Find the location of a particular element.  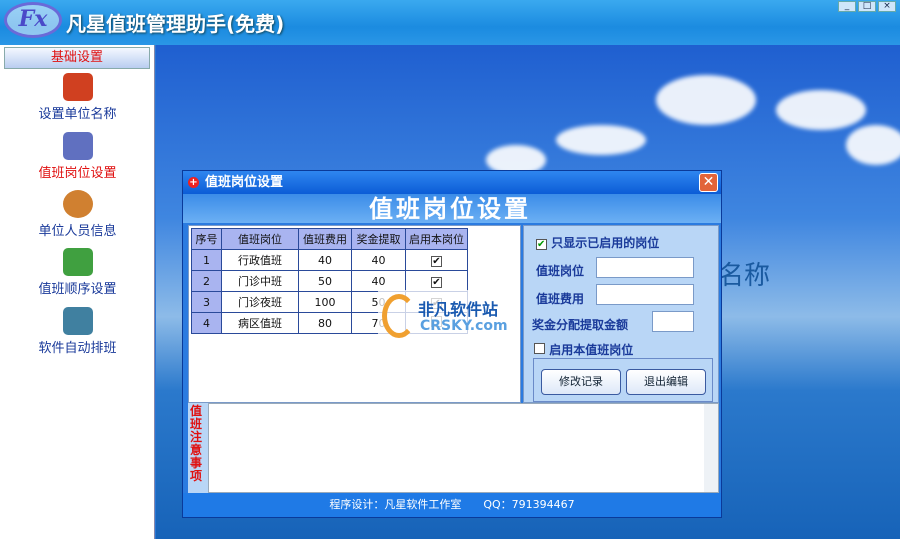

col-bonus: 奖金提取 is located at coordinates (378, 239).